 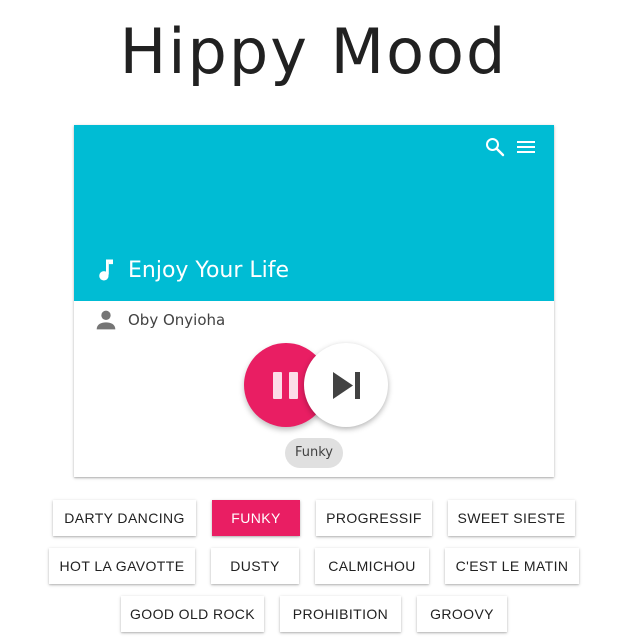 I want to click on mood-button: PROGRESSIF, so click(x=374, y=518).